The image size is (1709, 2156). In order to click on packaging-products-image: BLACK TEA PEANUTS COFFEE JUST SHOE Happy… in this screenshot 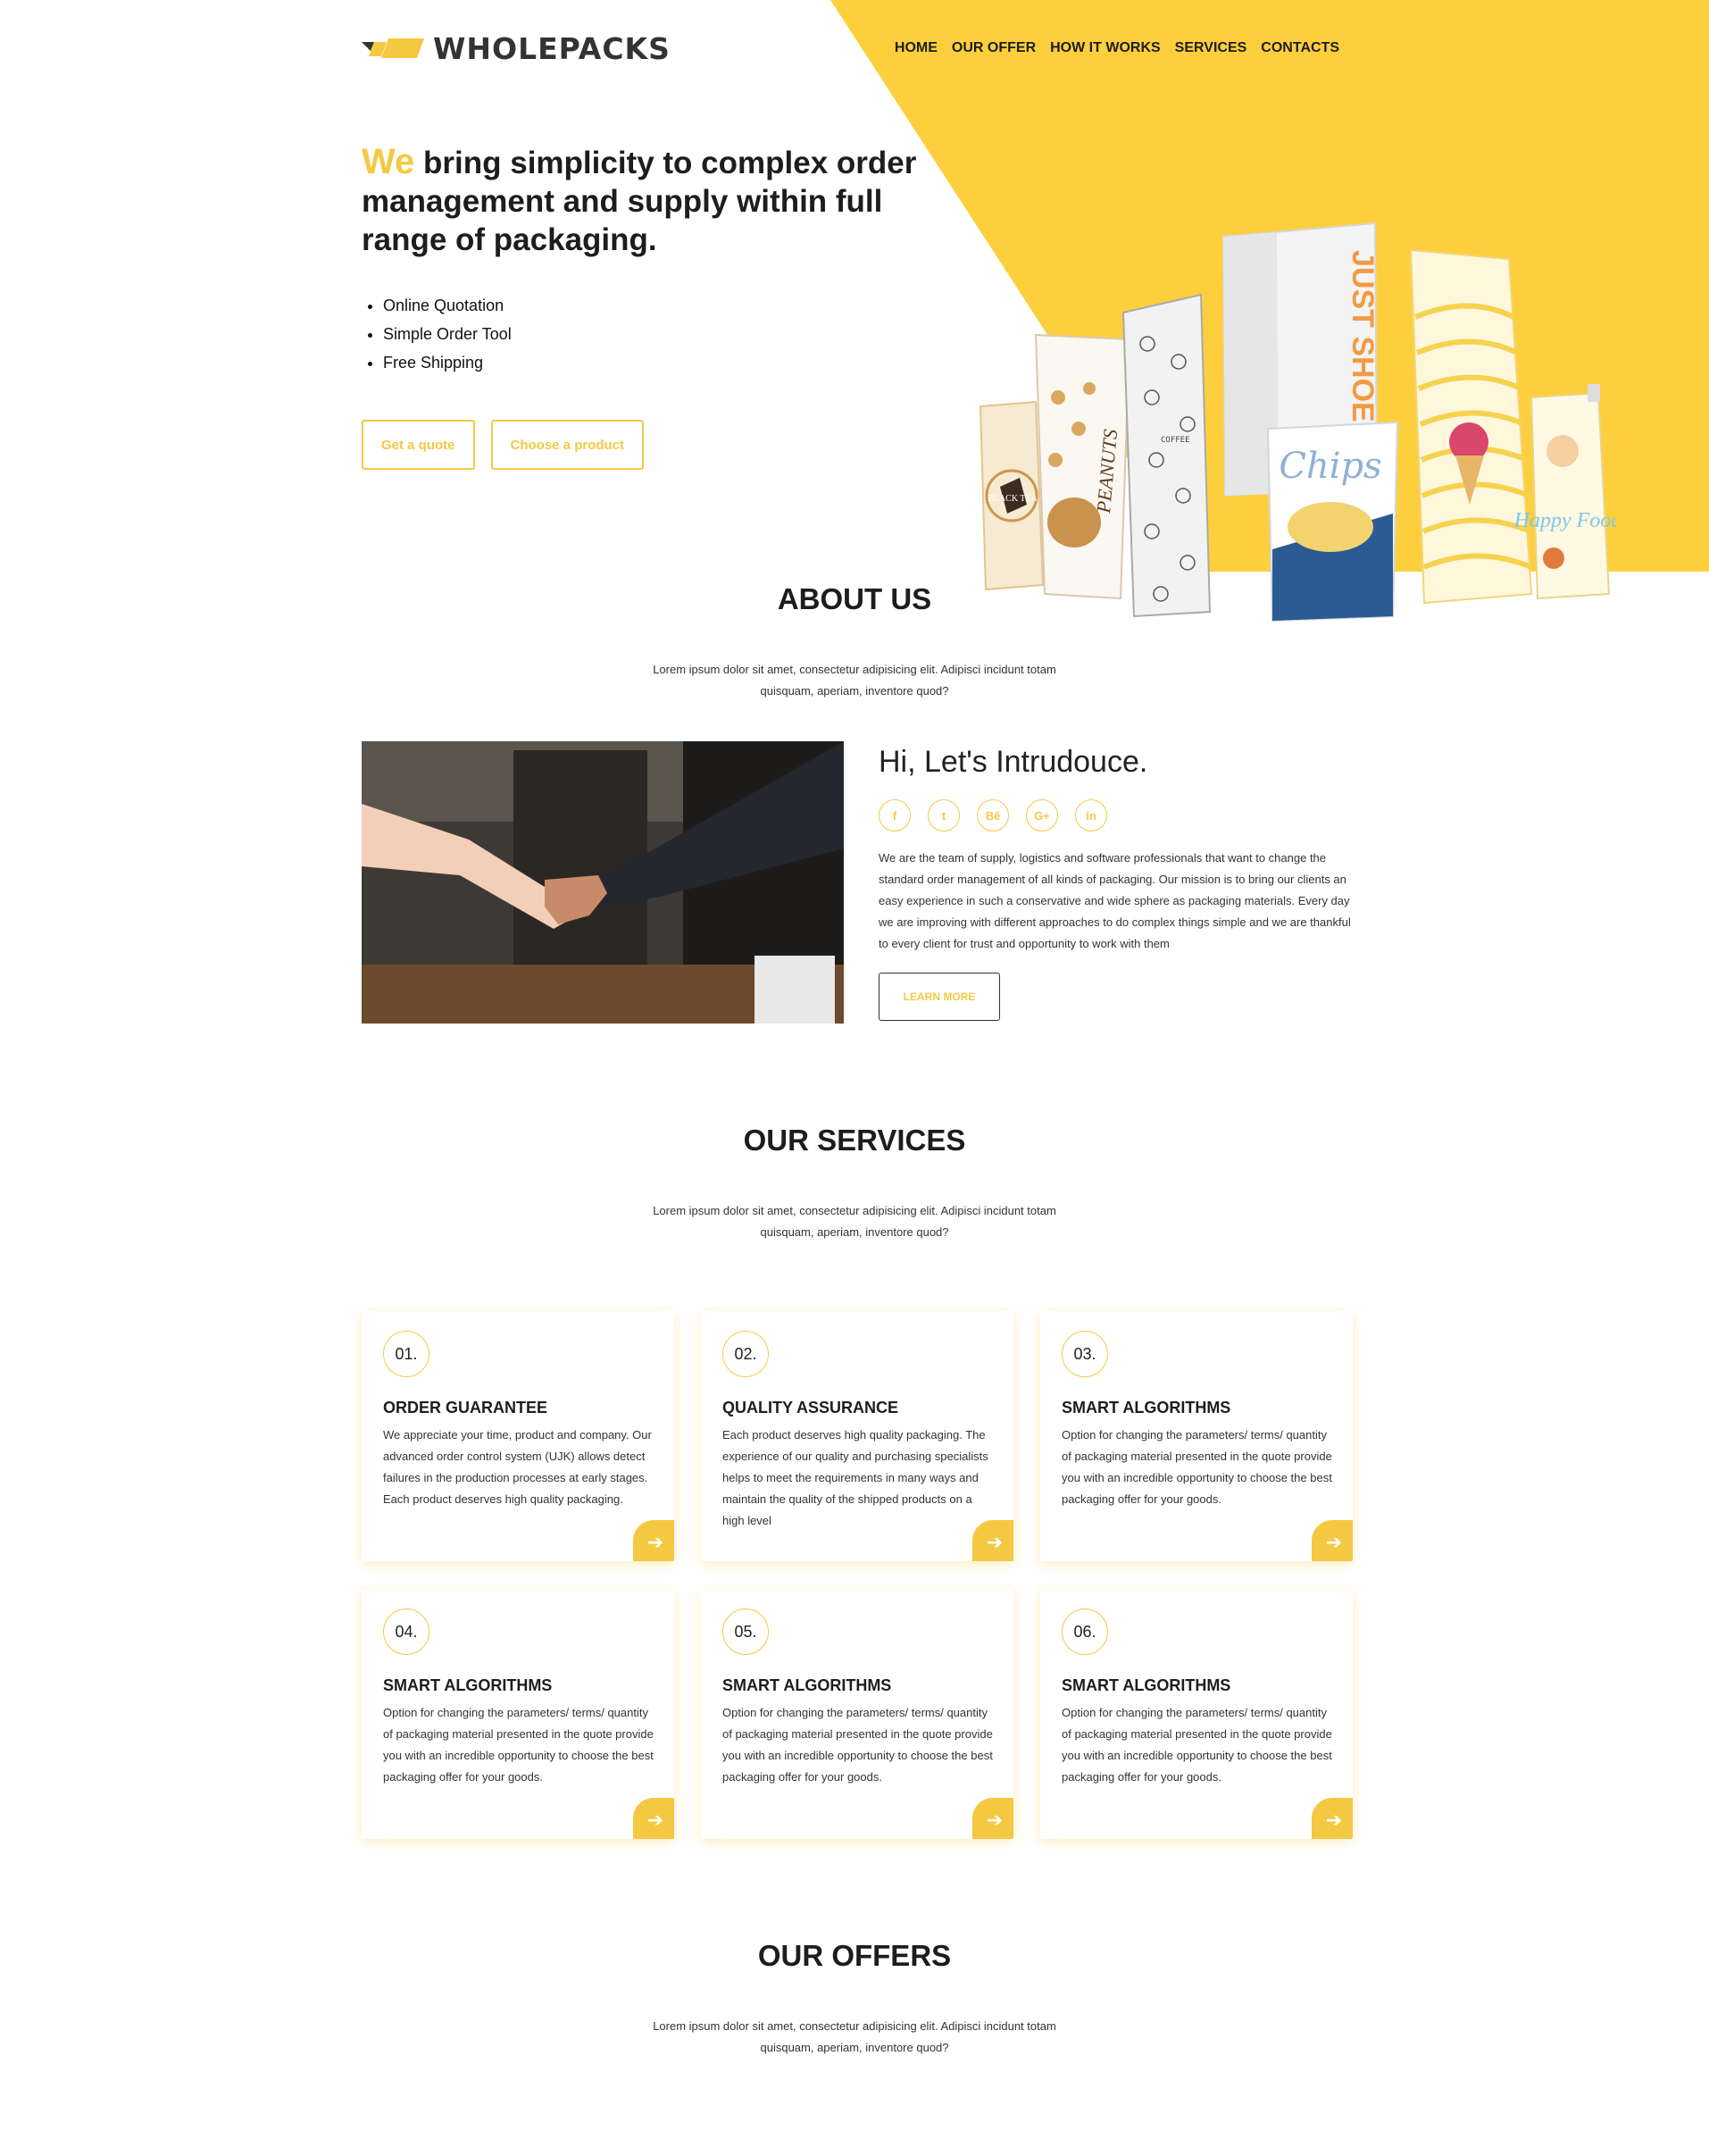, I will do `click(1297, 422)`.